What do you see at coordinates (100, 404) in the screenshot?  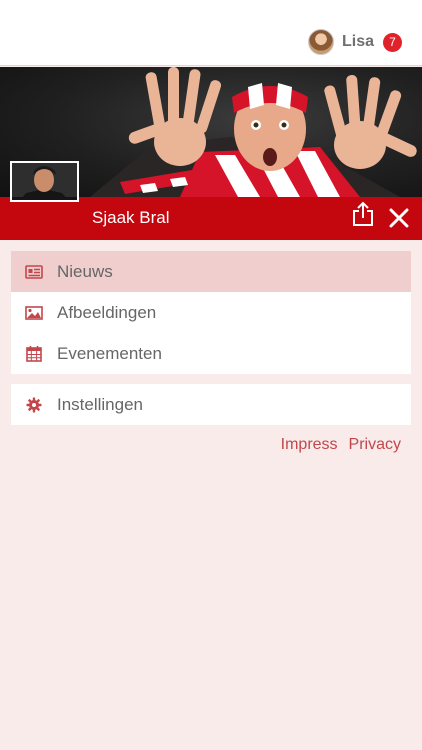 I see `menu-item-label: Instellingen` at bounding box center [100, 404].